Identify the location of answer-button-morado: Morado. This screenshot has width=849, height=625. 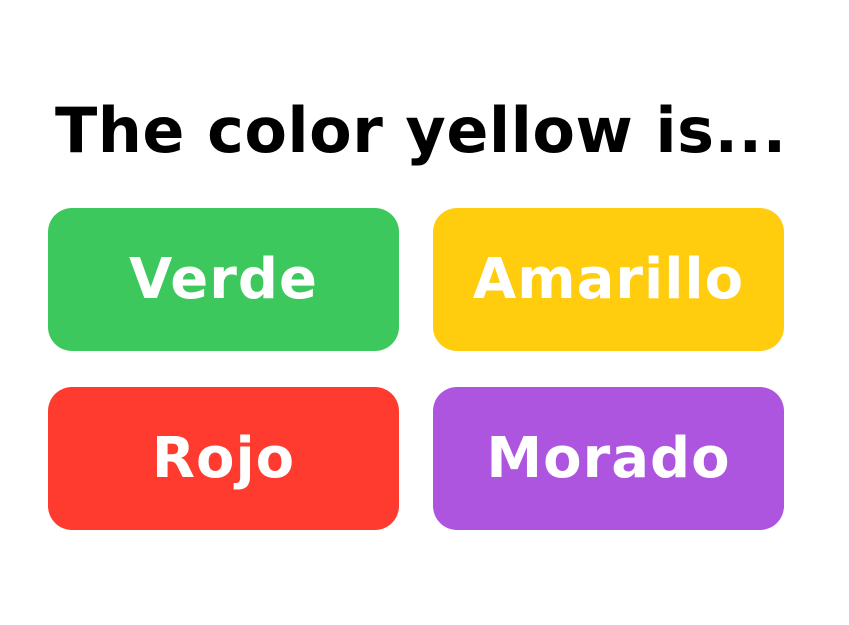
(608, 458).